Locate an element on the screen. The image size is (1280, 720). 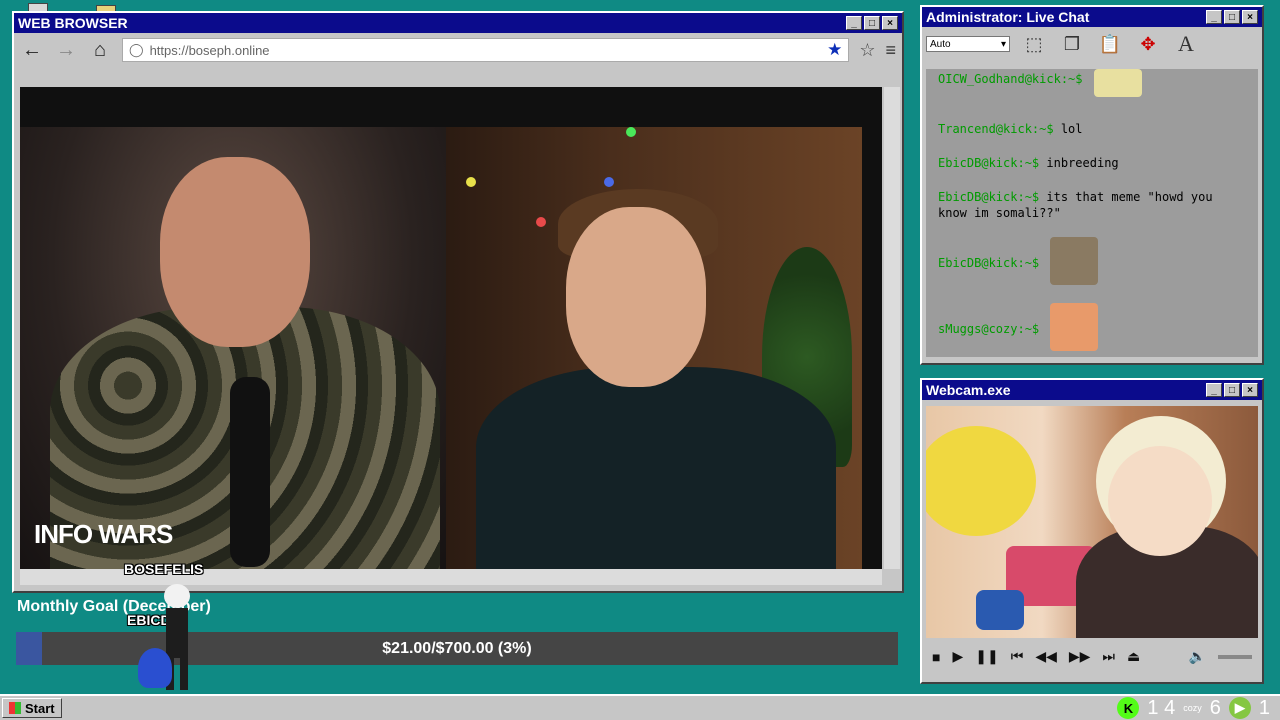
start-label: Start is located at coordinates (40, 708).